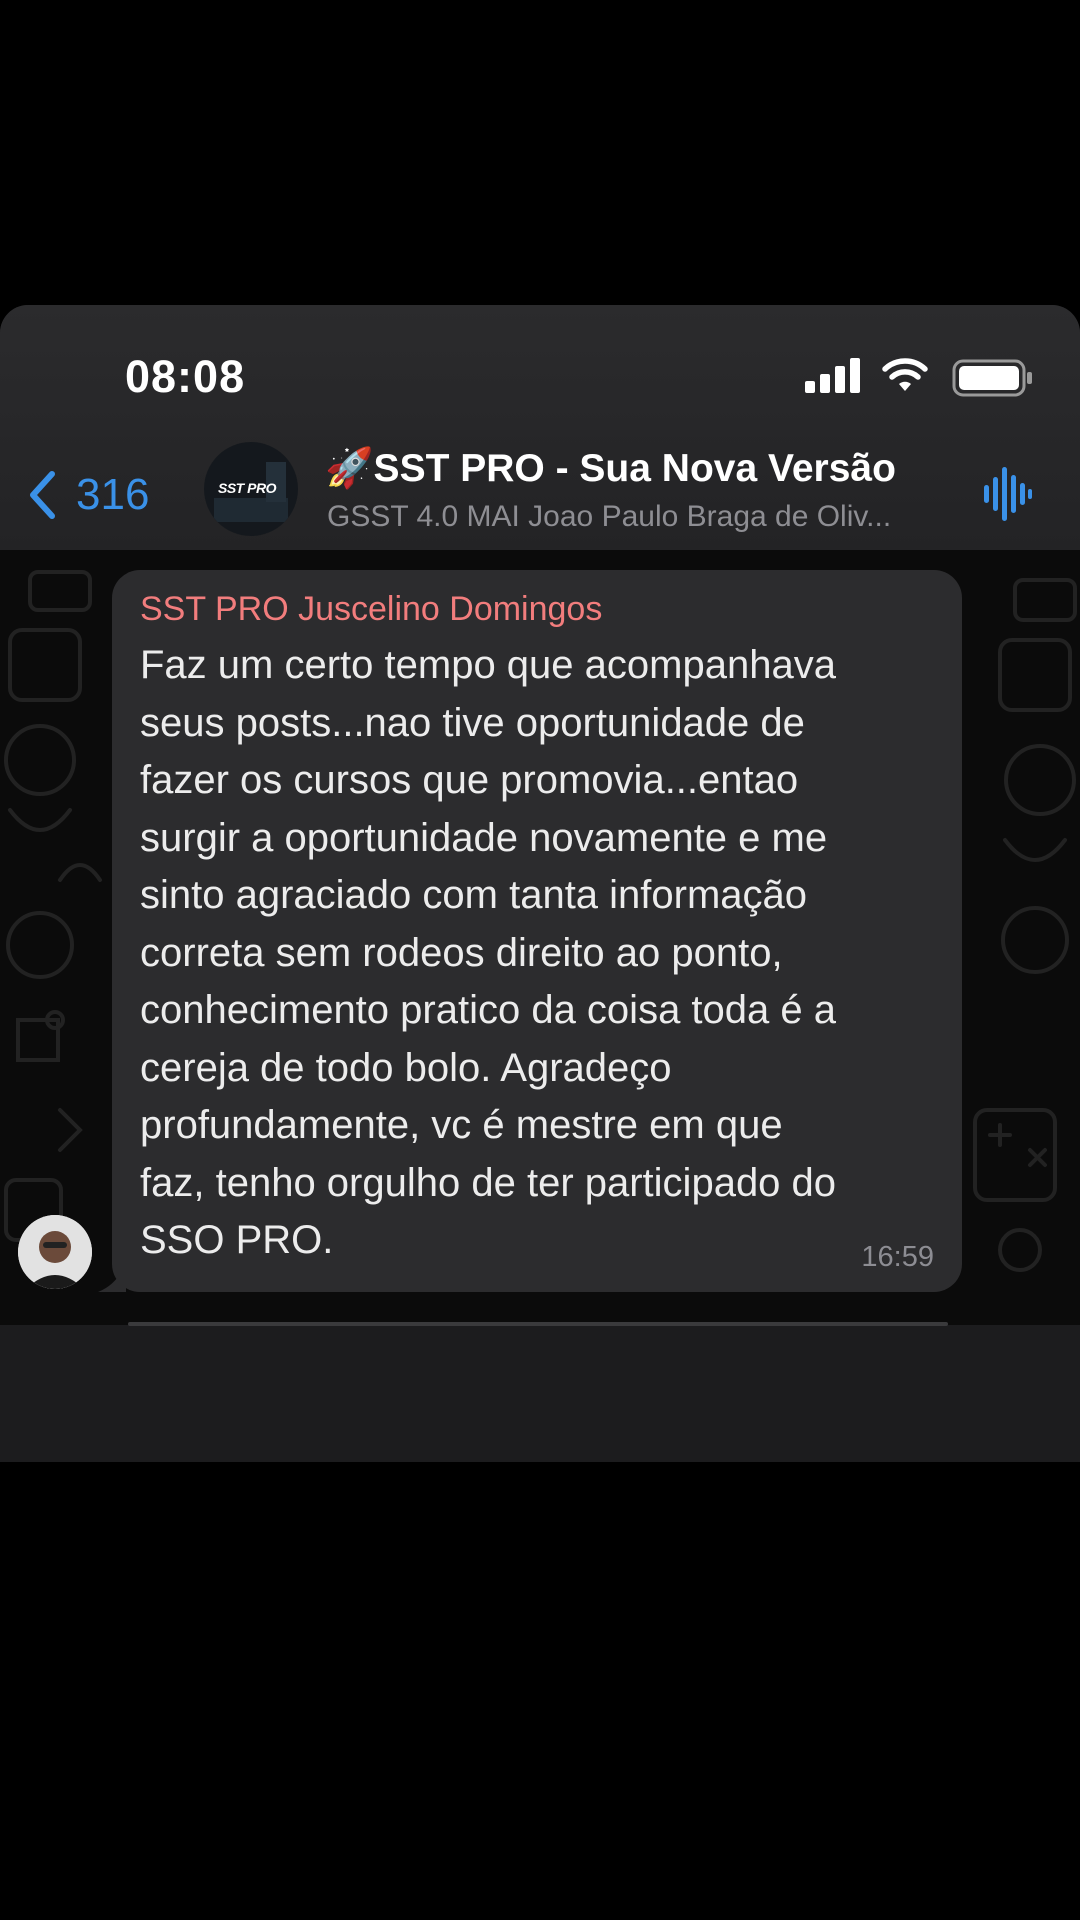 The height and width of the screenshot is (1920, 1080). I want to click on back-button: 316, so click(88, 495).